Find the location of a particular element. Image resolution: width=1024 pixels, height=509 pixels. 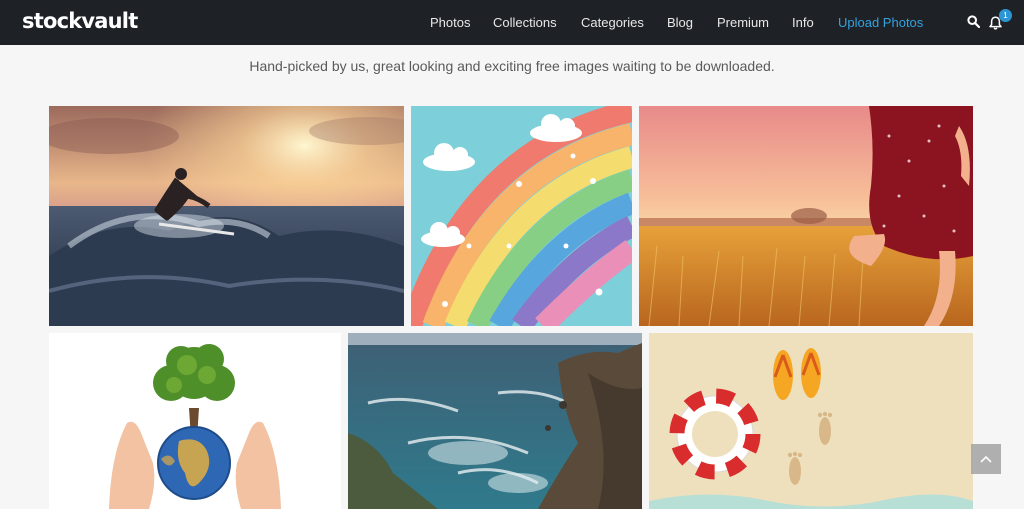

search-icon is located at coordinates (973, 21).